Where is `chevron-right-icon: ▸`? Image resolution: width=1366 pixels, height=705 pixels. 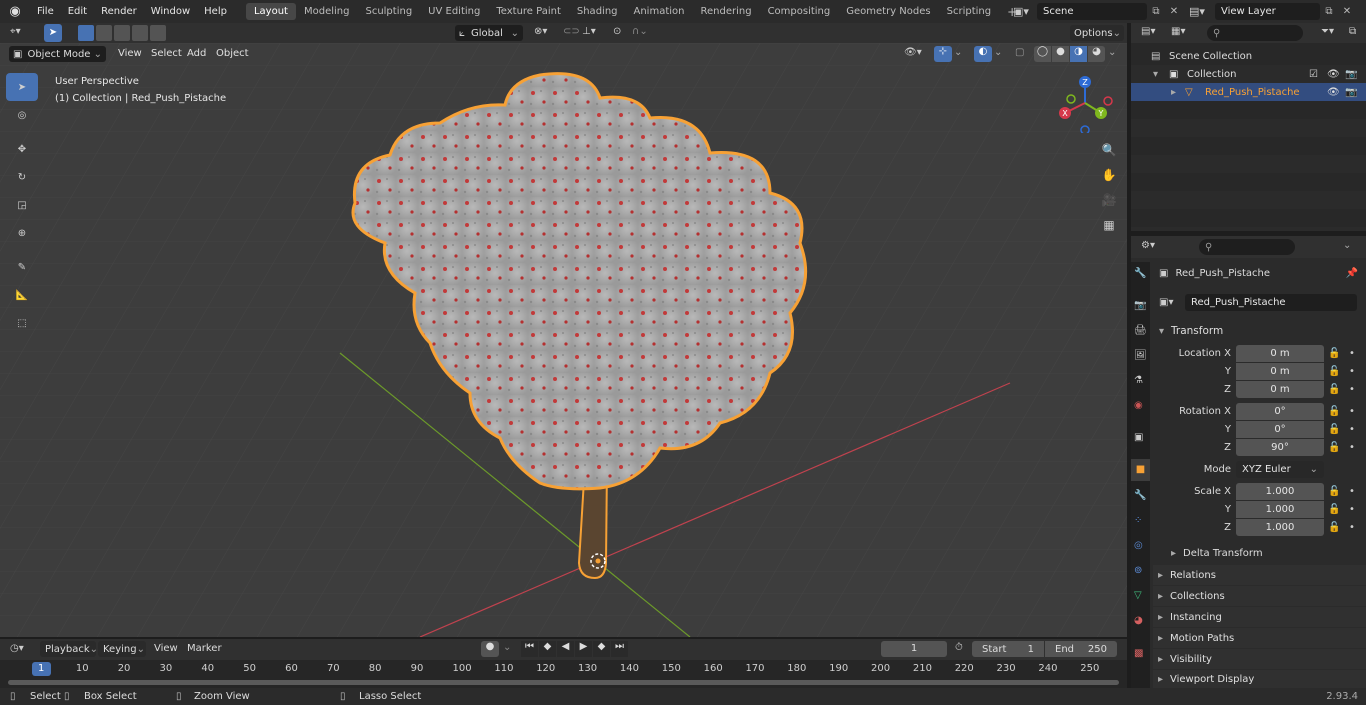 chevron-right-icon: ▸ is located at coordinates (1173, 92).